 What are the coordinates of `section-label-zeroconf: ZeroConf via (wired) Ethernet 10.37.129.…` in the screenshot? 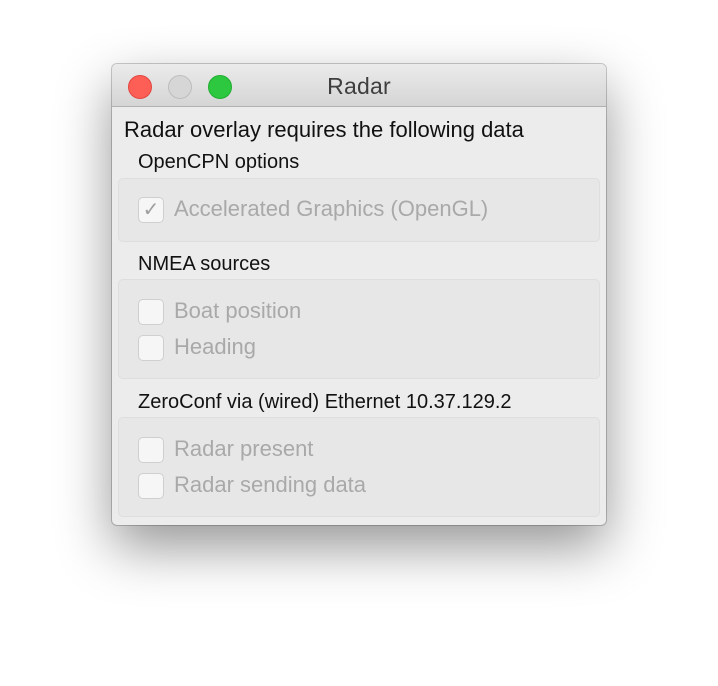 It's located at (325, 402).